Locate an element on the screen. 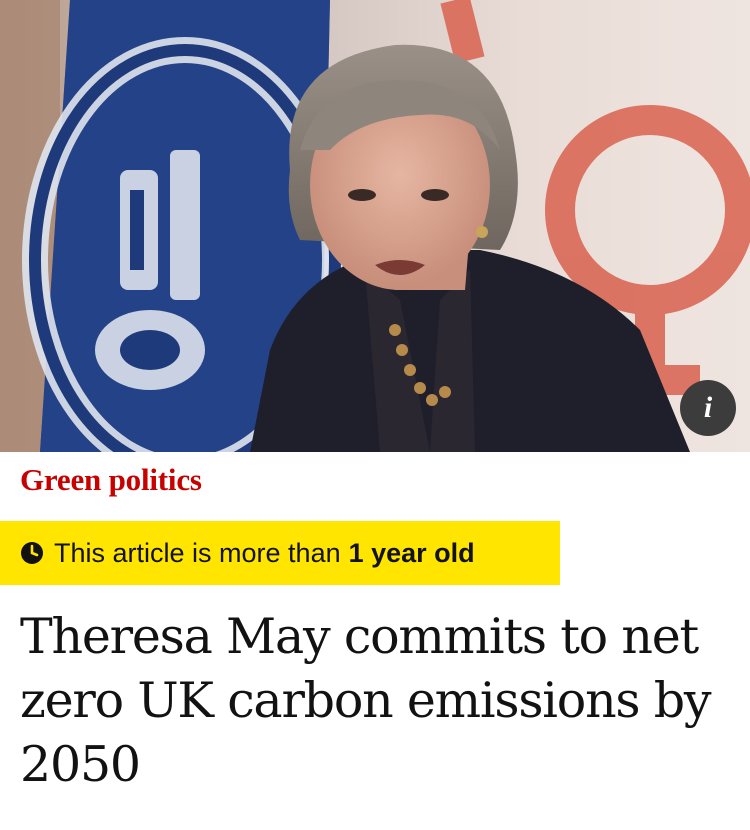 This screenshot has height=830, width=750. age-banner-text: This article is more than is located at coordinates (197, 552).